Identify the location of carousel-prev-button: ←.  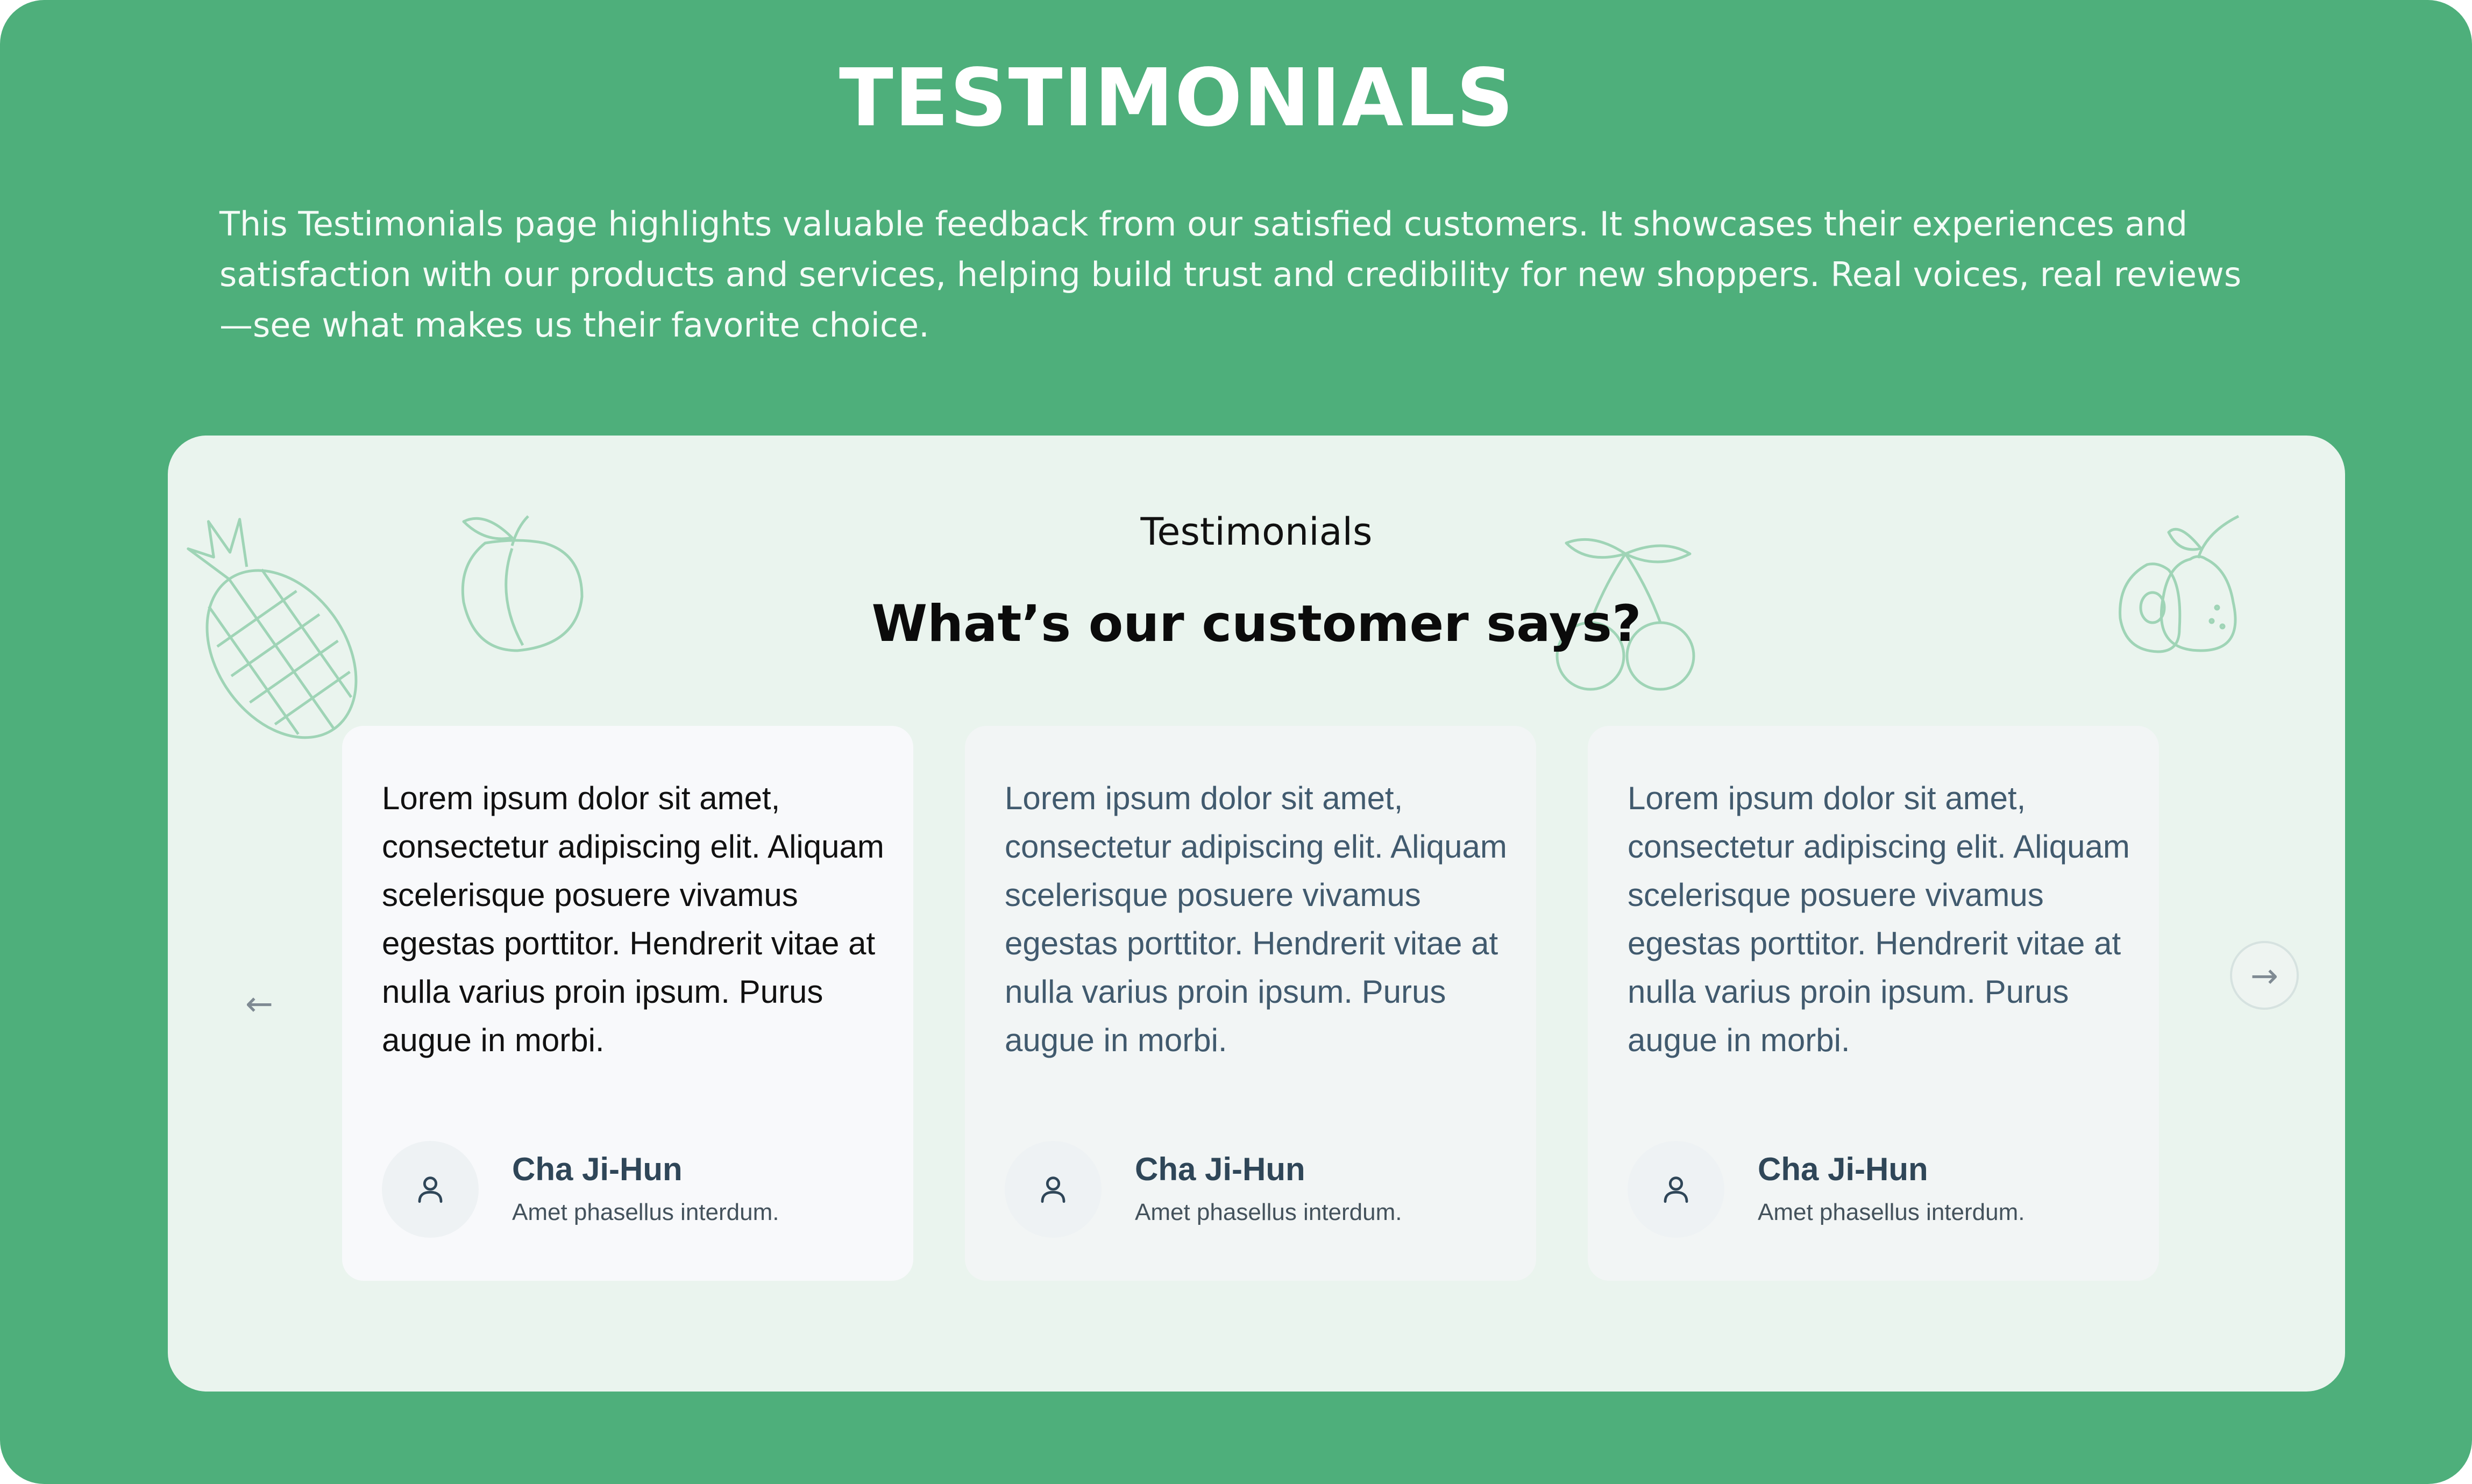
(259, 1003).